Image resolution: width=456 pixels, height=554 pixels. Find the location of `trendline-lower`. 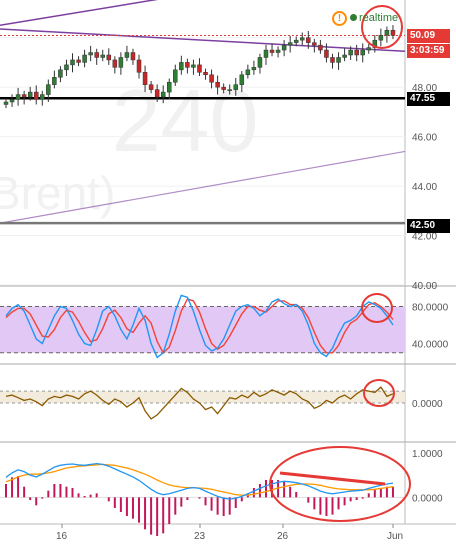

trendline-lower is located at coordinates (203, 187).